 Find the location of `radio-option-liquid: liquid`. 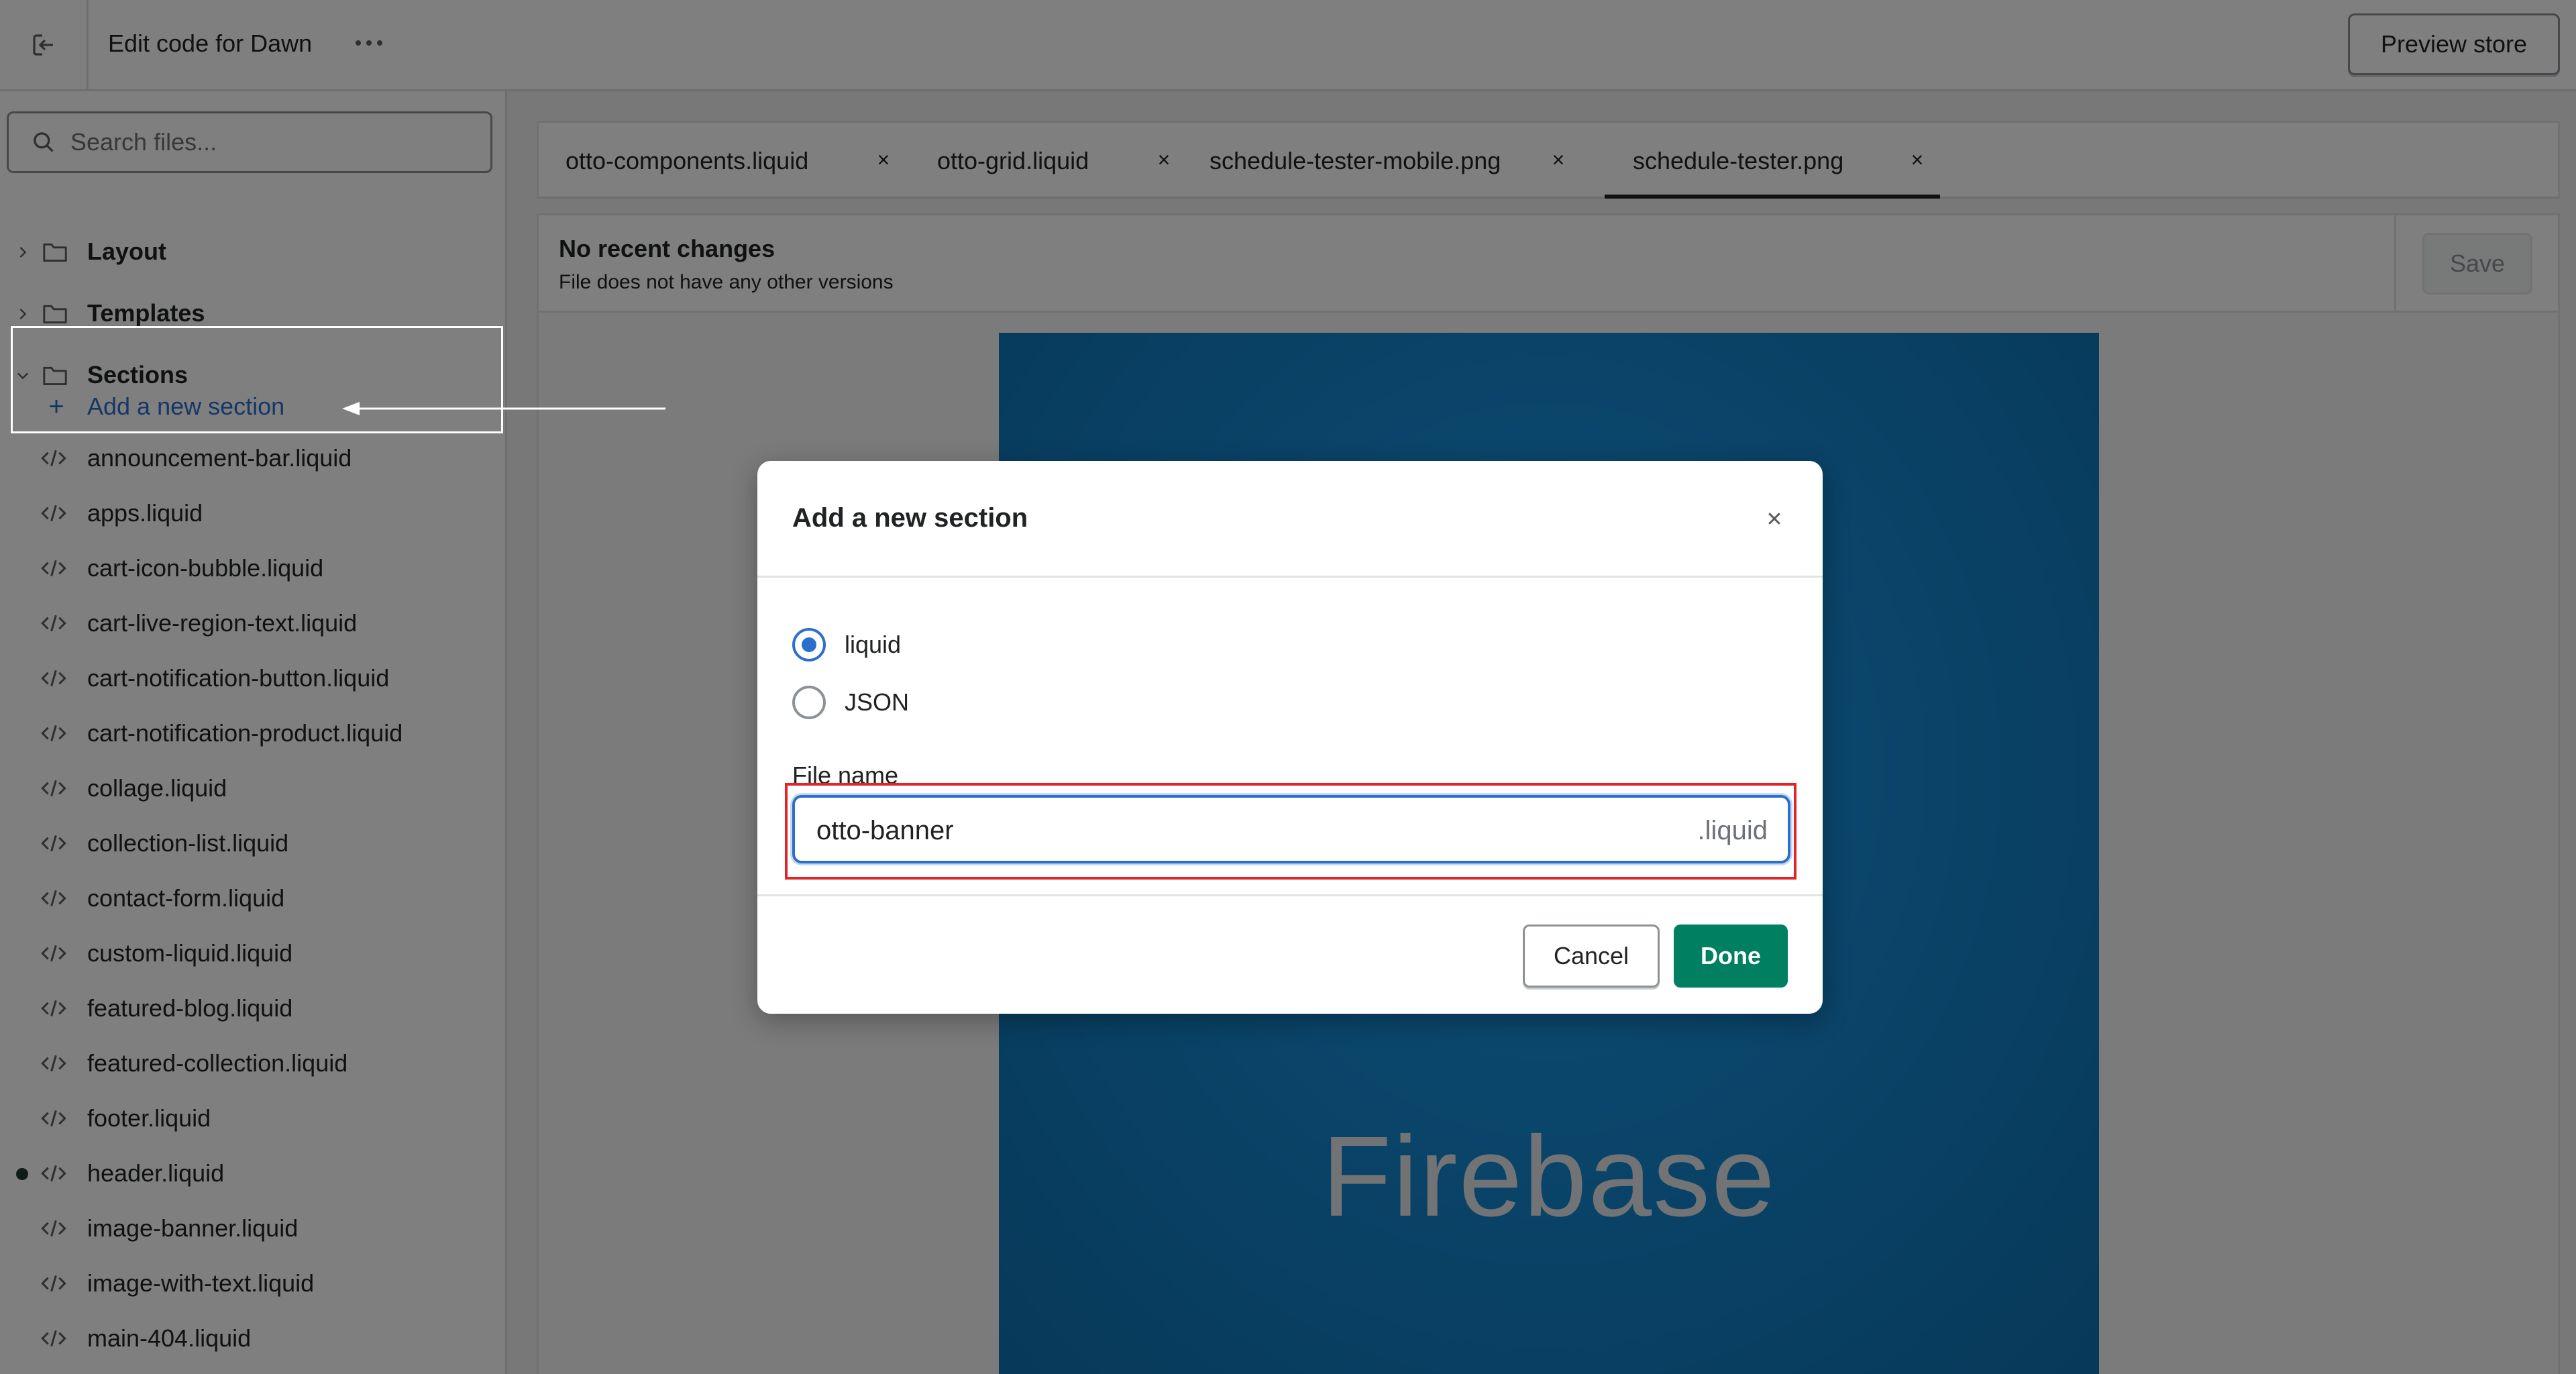

radio-option-liquid: liquid is located at coordinates (846, 645).